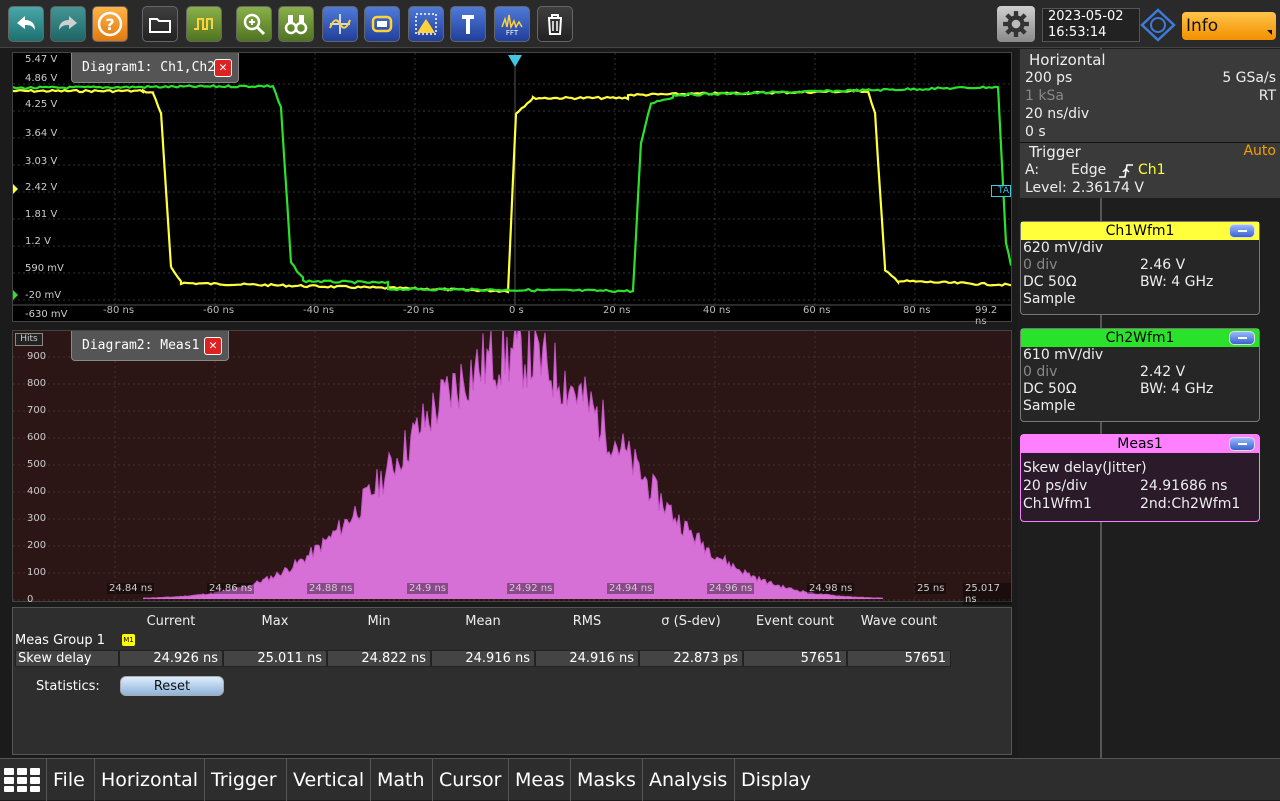  Describe the element at coordinates (67, 658) in the screenshot. I see `skew-delay-row-label: Skew delay` at that location.